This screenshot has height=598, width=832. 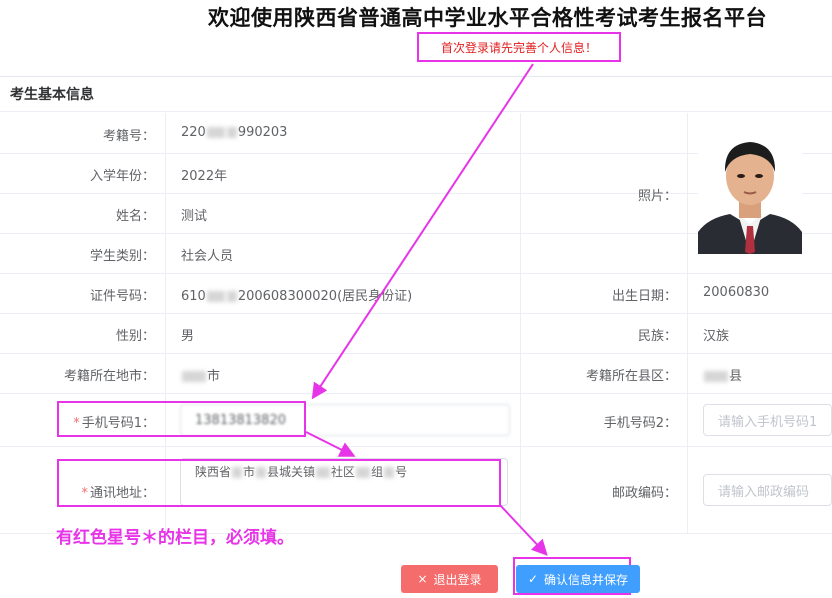 What do you see at coordinates (122, 176) in the screenshot?
I see `enroll-year-label: 入学年份：` at bounding box center [122, 176].